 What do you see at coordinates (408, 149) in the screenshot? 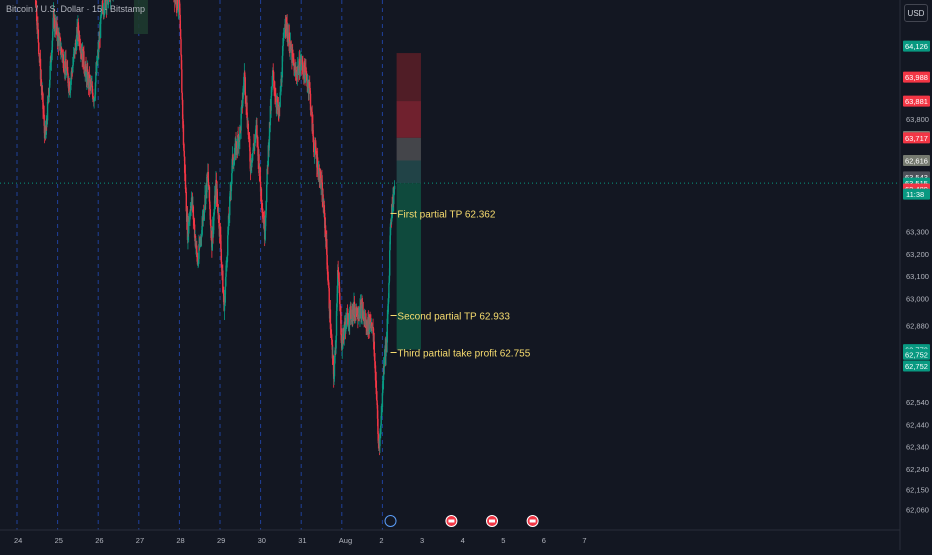
I see `entry-band-upper` at bounding box center [408, 149].